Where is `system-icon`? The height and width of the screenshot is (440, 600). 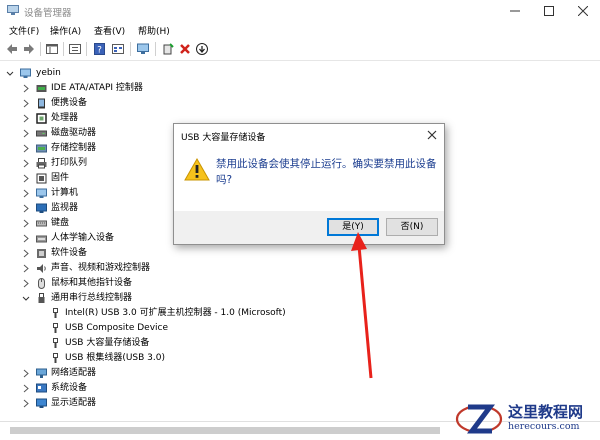 system-icon is located at coordinates (41, 388).